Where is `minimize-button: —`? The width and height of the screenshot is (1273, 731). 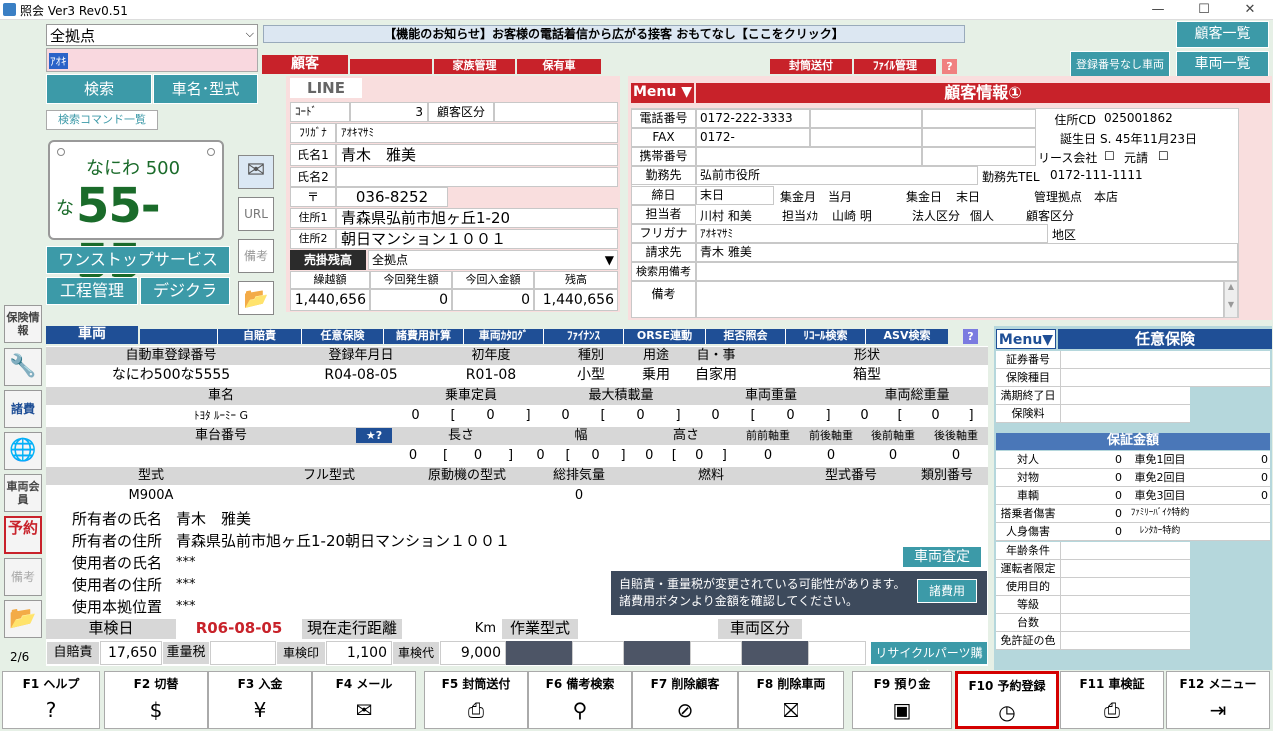 minimize-button: — is located at coordinates (1158, 10).